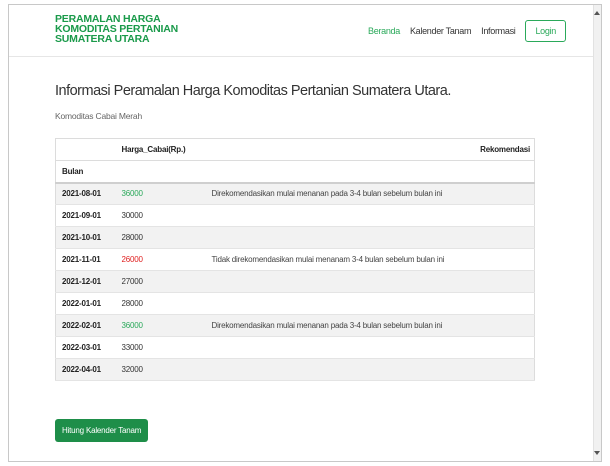 The image size is (610, 466). Describe the element at coordinates (498, 31) in the screenshot. I see `nav-item-informasi: Informasi` at that location.